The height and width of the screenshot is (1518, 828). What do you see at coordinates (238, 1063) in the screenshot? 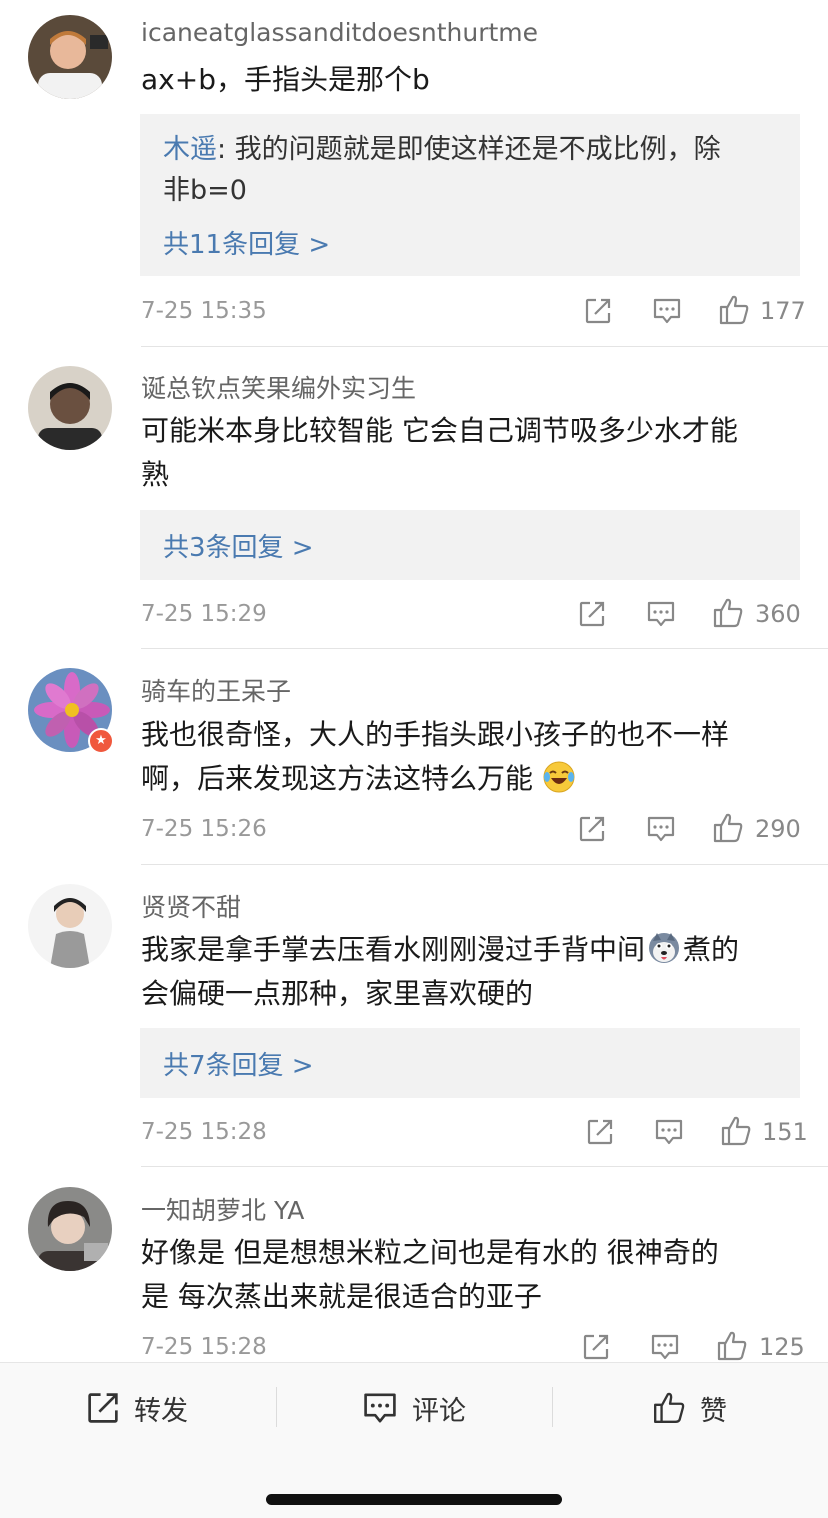
I see `reply-count-link: 共7条回复 >` at bounding box center [238, 1063].